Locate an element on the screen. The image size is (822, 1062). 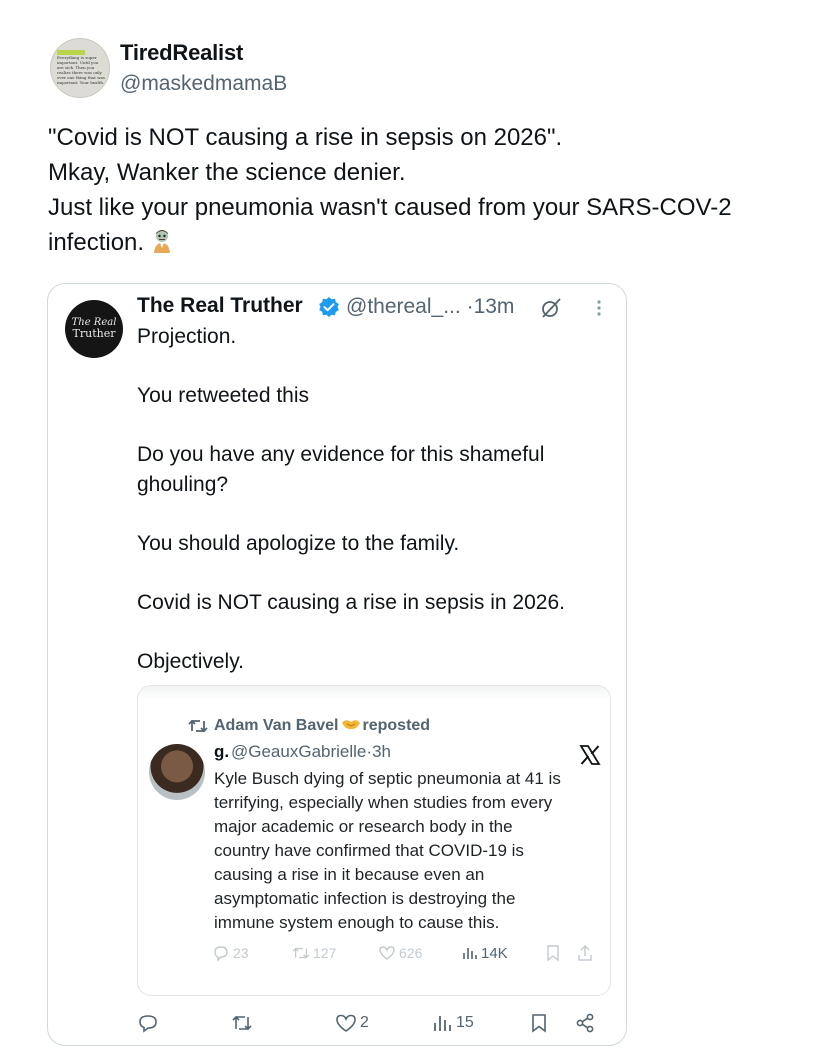
embedded-like-count: 626 is located at coordinates (411, 953).